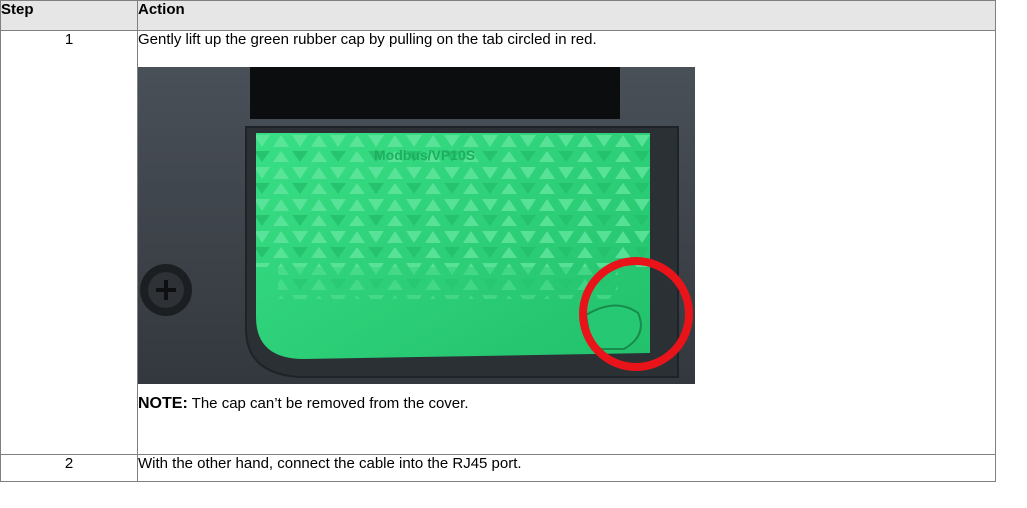 The width and height of the screenshot is (1027, 508). I want to click on column-header-action: Action, so click(566, 15).